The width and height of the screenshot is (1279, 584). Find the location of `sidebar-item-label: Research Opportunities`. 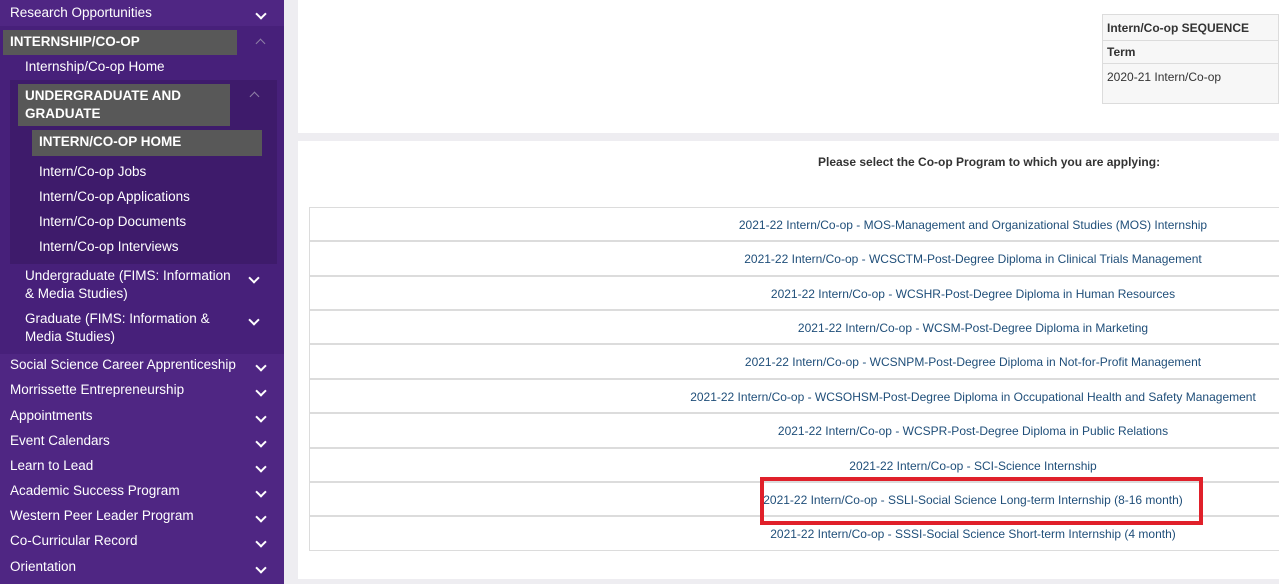

sidebar-item-label: Research Opportunities is located at coordinates (81, 12).